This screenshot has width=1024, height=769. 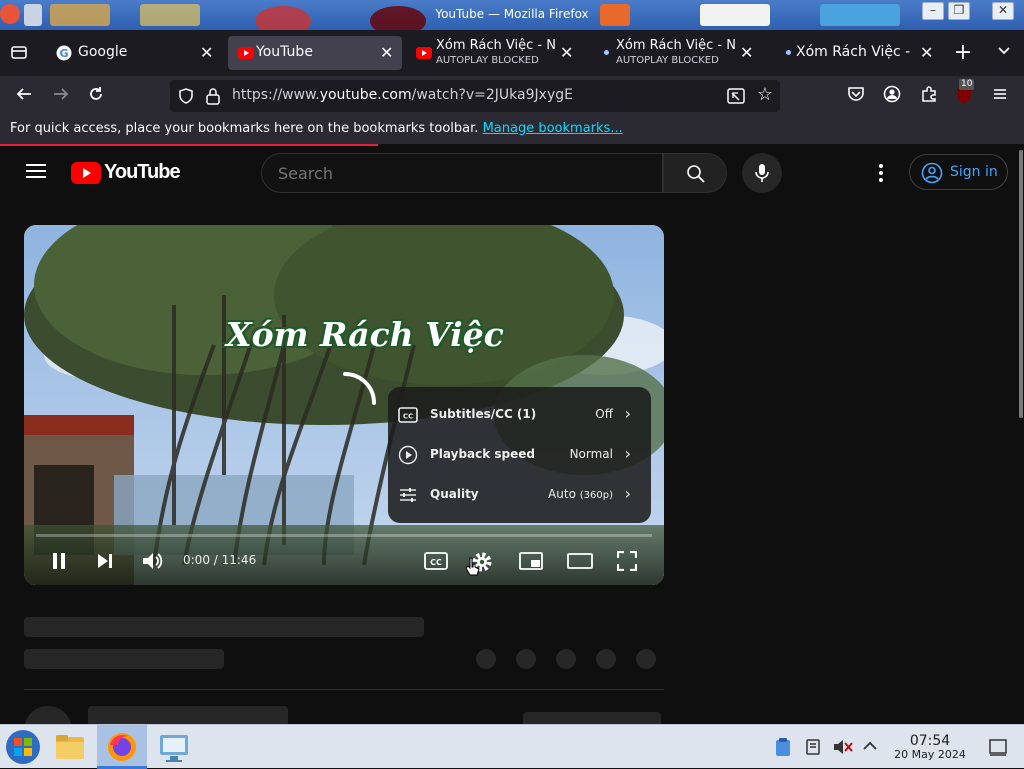 What do you see at coordinates (1021, 284) in the screenshot?
I see `scrollbar-thumb` at bounding box center [1021, 284].